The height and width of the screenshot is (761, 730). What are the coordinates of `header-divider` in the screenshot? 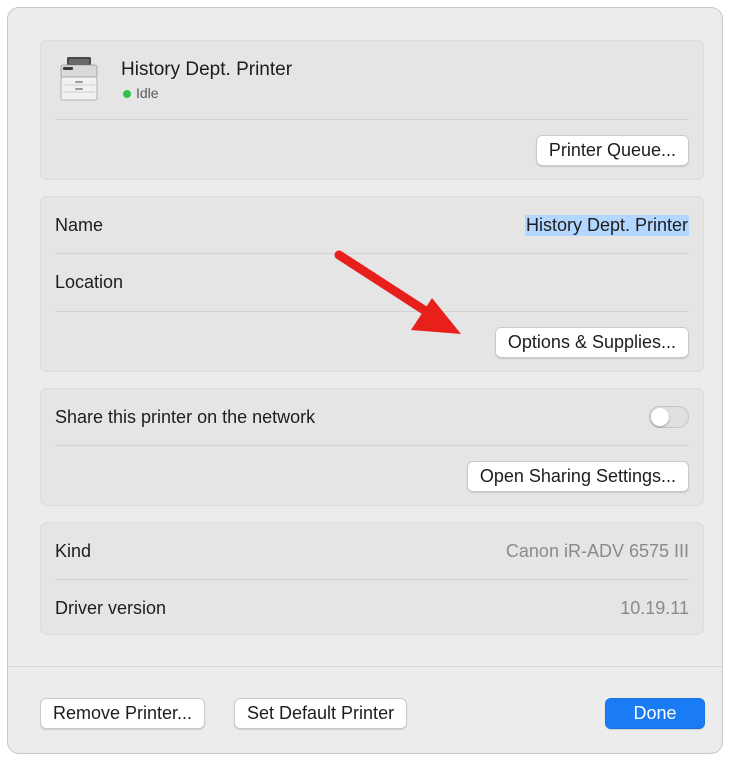 It's located at (372, 119).